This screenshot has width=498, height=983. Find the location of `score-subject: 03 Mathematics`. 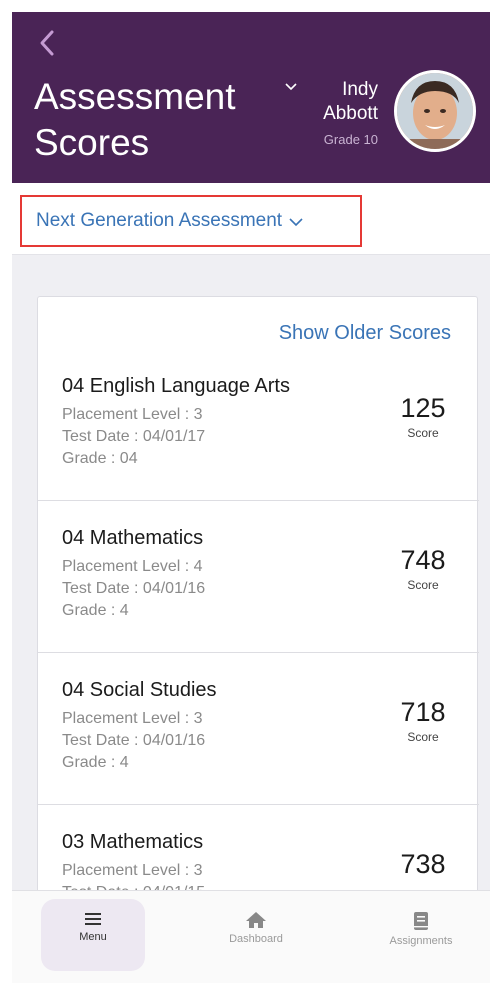

score-subject: 03 Mathematics is located at coordinates (133, 842).